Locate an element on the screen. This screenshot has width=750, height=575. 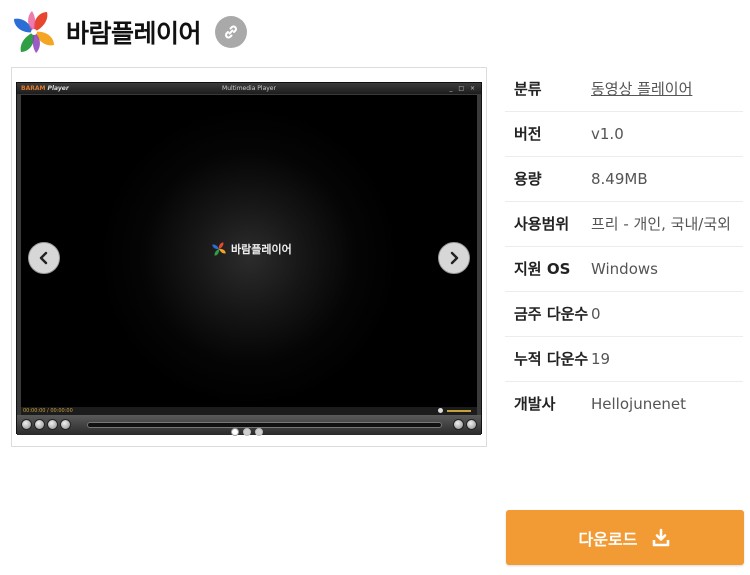
carousel-prev-button is located at coordinates (44, 258).